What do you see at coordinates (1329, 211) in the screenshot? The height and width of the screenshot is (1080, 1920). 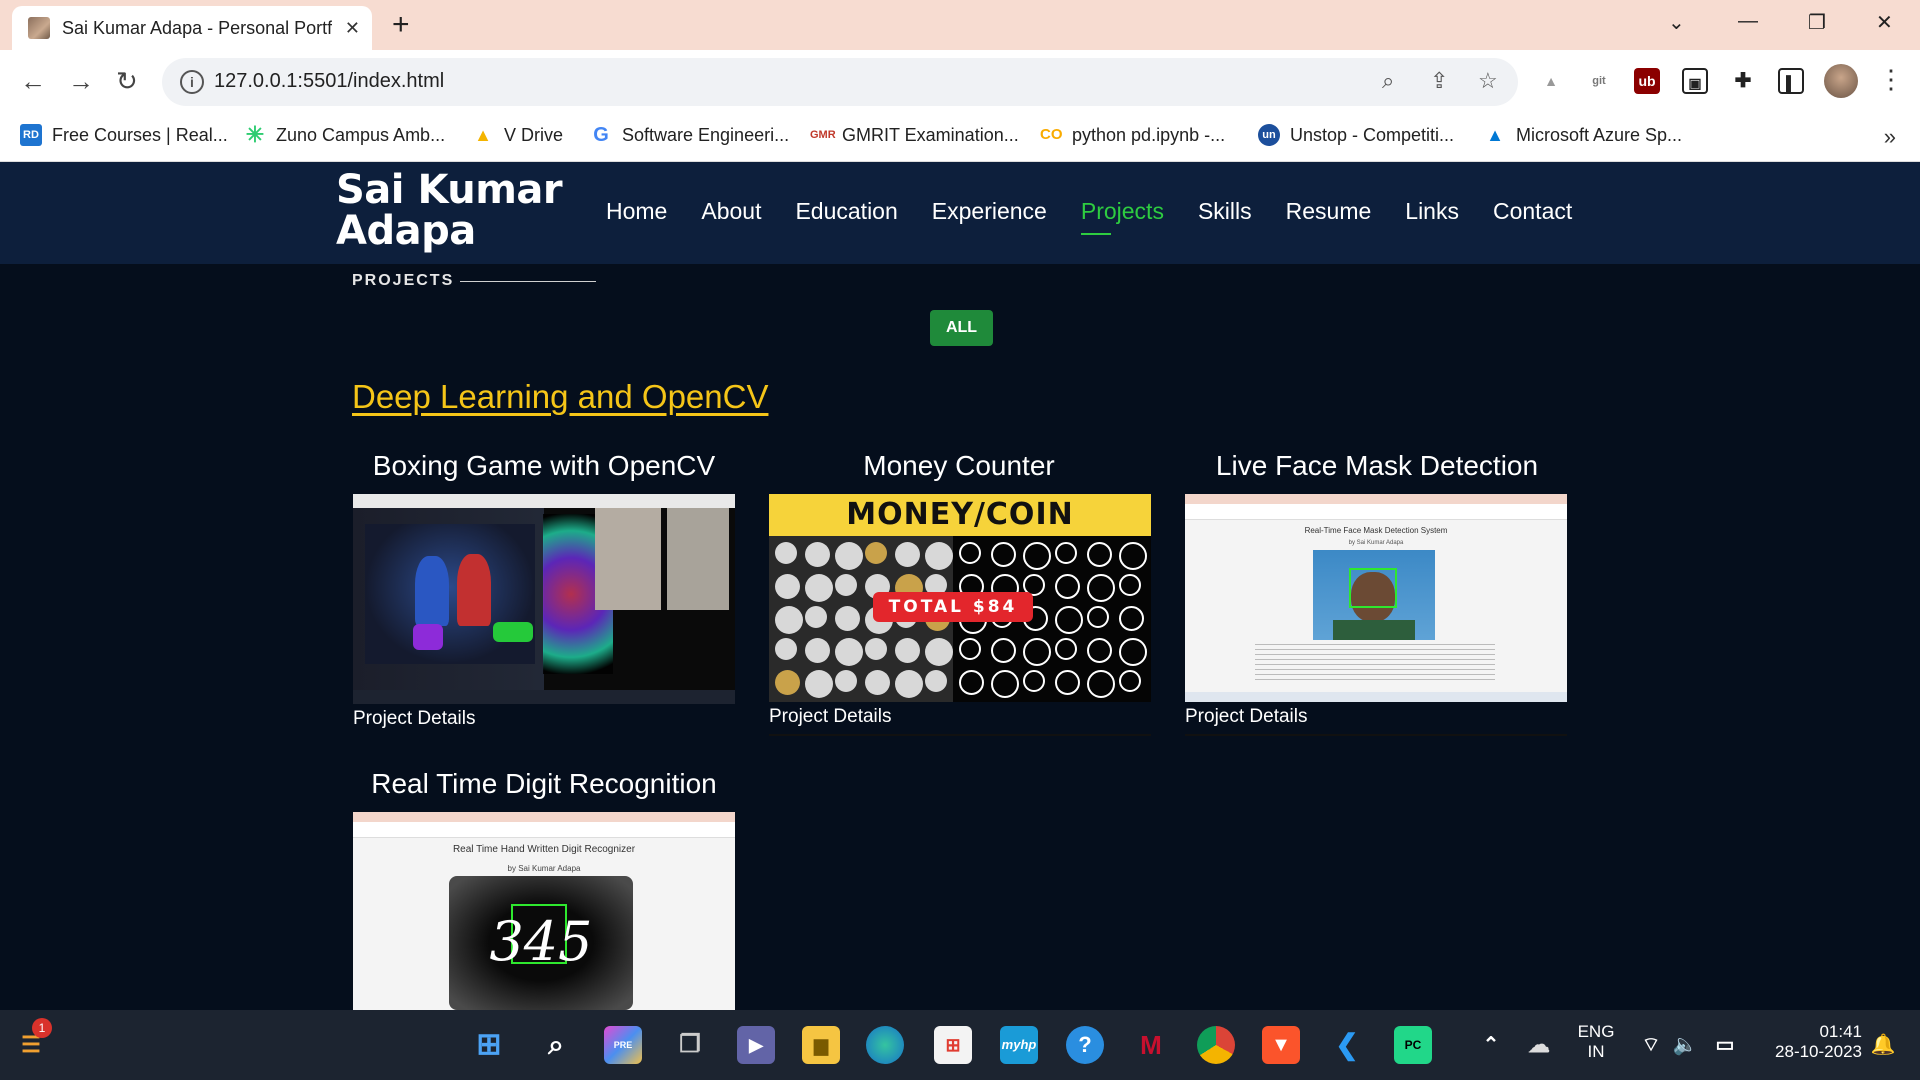 I see `nav-resume: Resume` at bounding box center [1329, 211].